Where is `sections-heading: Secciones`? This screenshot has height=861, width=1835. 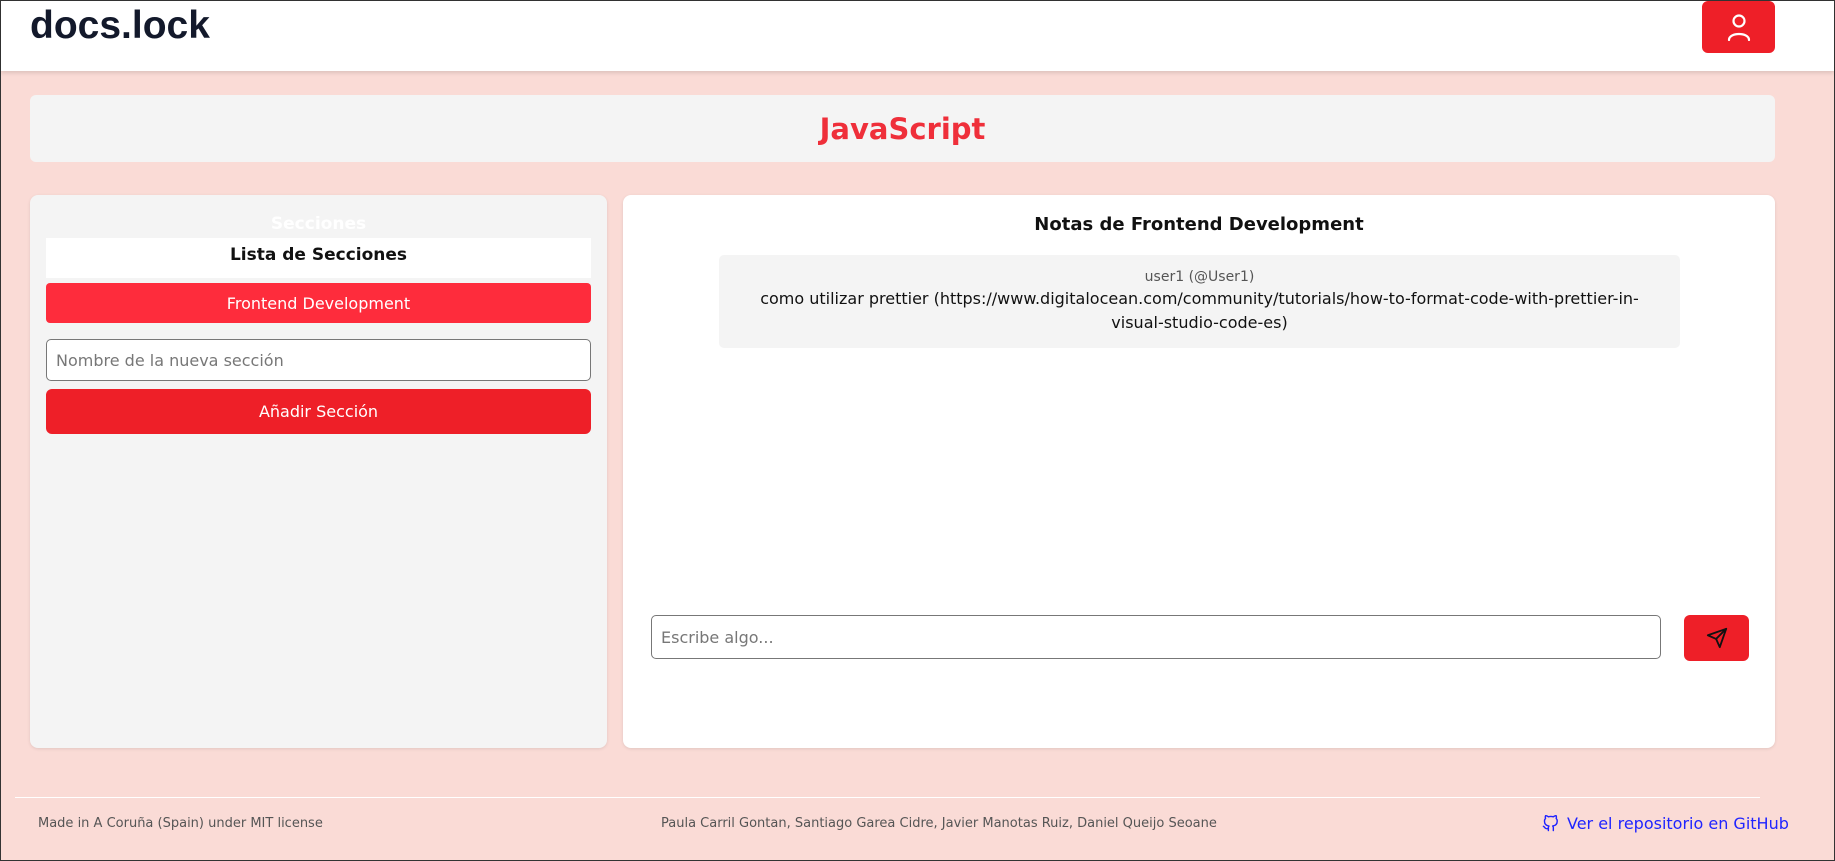
sections-heading: Secciones is located at coordinates (318, 224).